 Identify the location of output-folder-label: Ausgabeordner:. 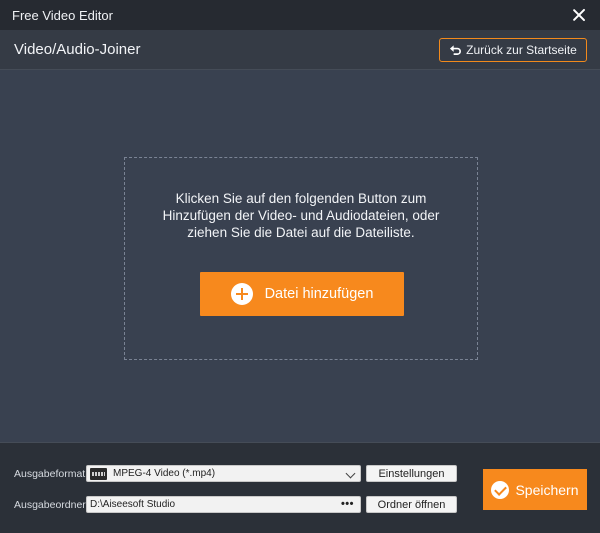
(51, 505).